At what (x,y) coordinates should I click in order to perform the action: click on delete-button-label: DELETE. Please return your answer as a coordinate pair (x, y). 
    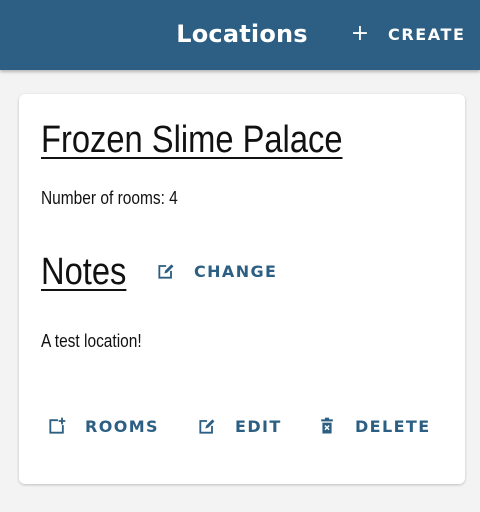
    Looking at the image, I should click on (393, 426).